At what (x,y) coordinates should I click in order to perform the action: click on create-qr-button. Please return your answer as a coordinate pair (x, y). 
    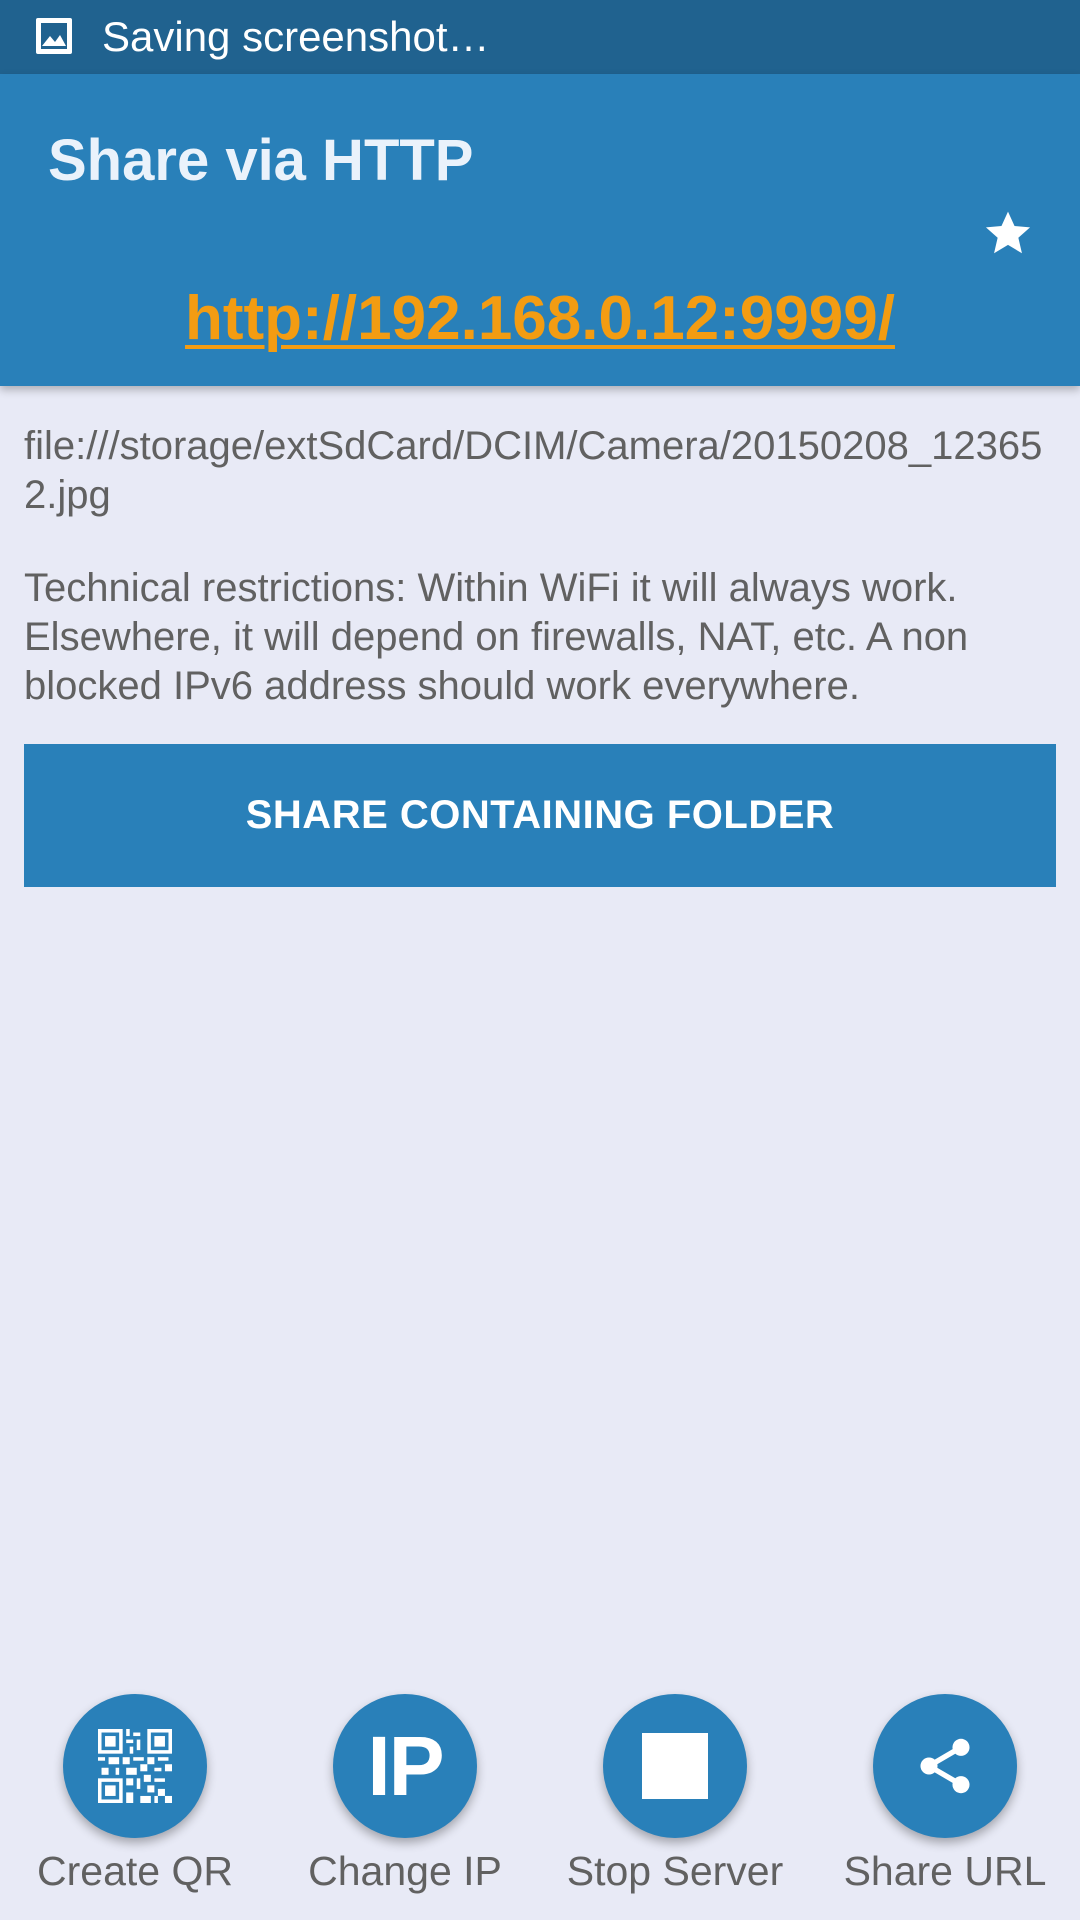
    Looking at the image, I should click on (135, 1766).